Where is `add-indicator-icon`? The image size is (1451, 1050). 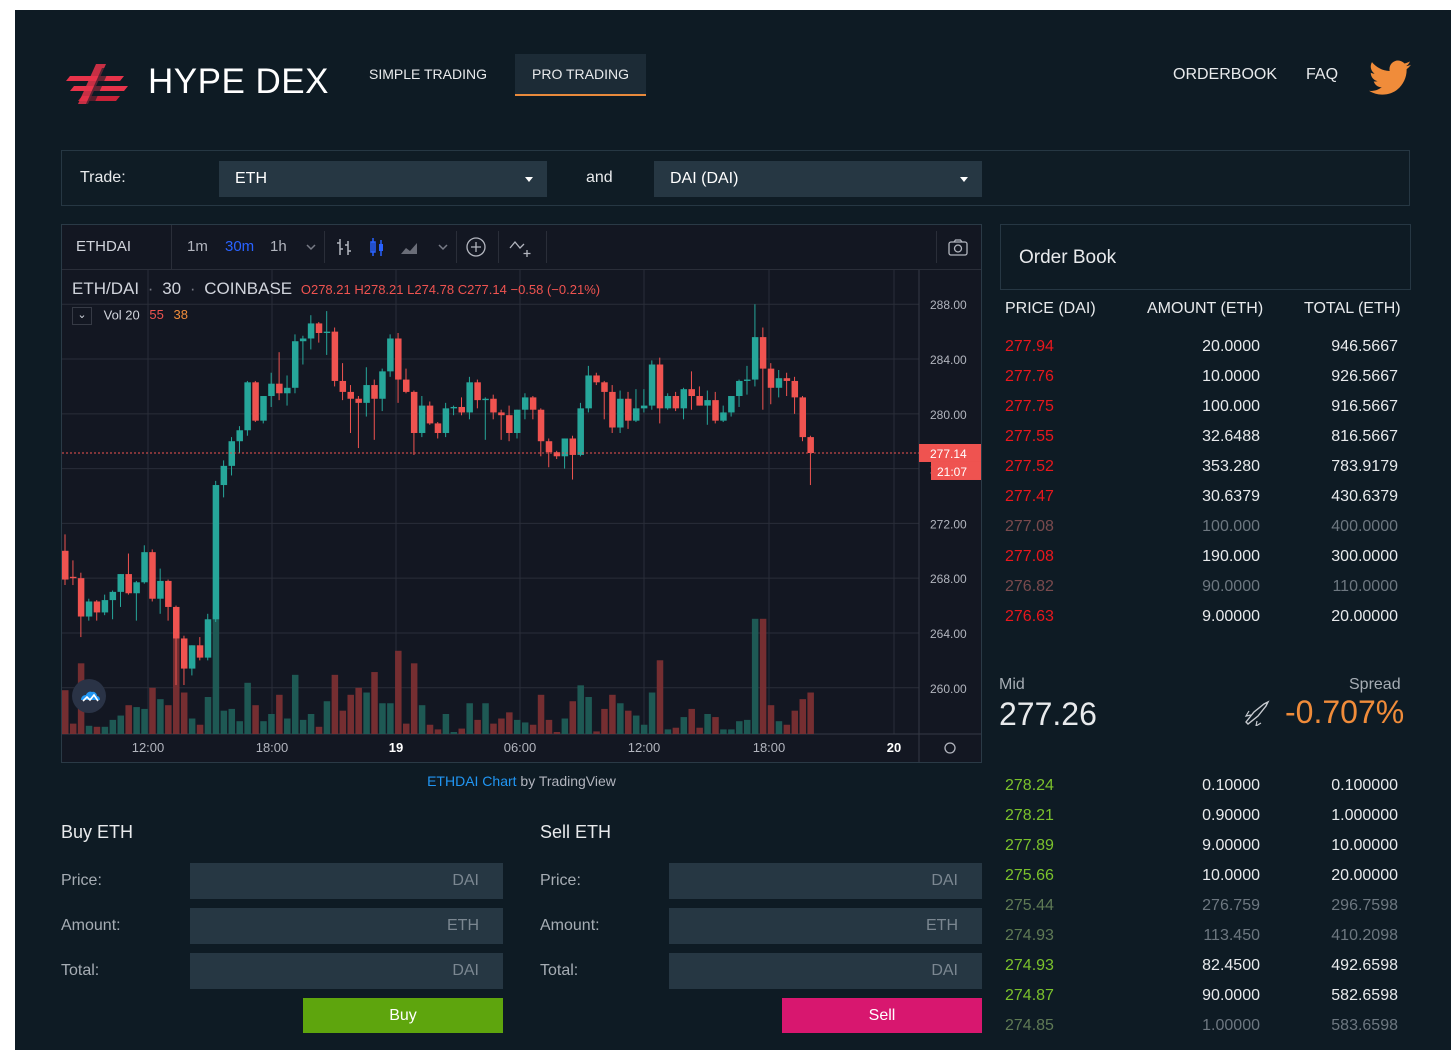
add-indicator-icon is located at coordinates (476, 247).